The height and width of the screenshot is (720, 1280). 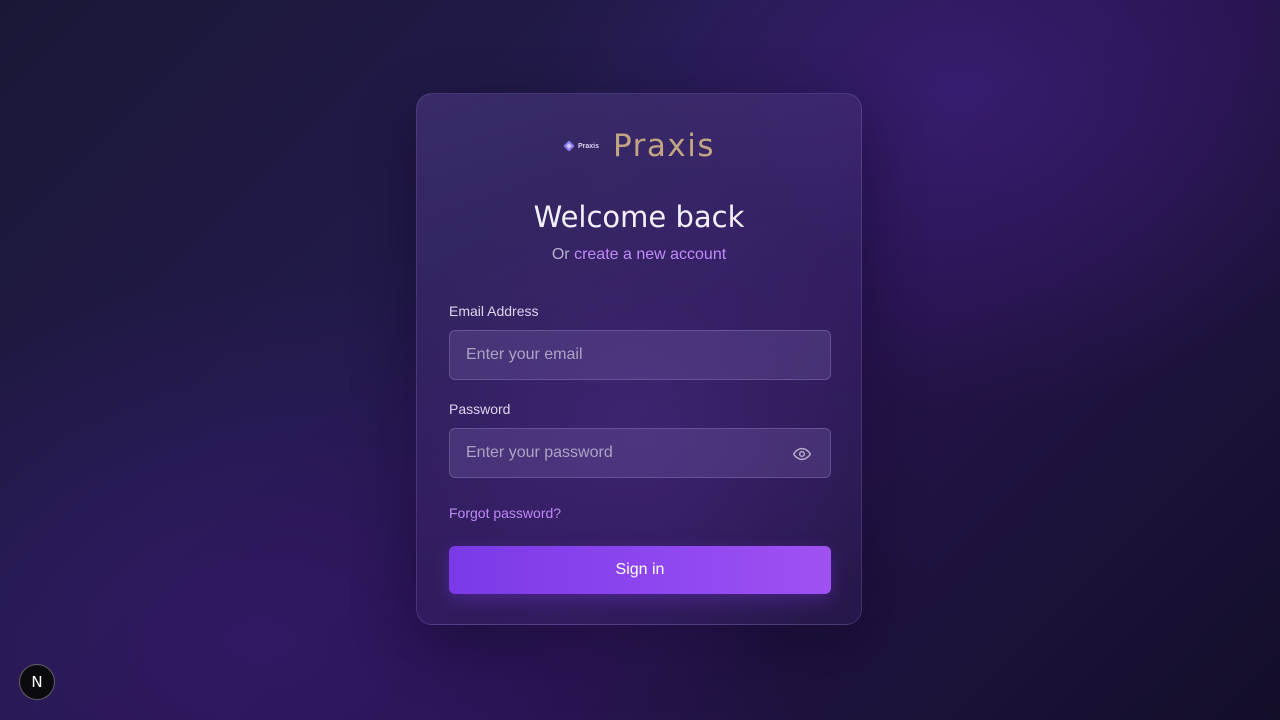 What do you see at coordinates (494, 311) in the screenshot?
I see `email-label: Email Address` at bounding box center [494, 311].